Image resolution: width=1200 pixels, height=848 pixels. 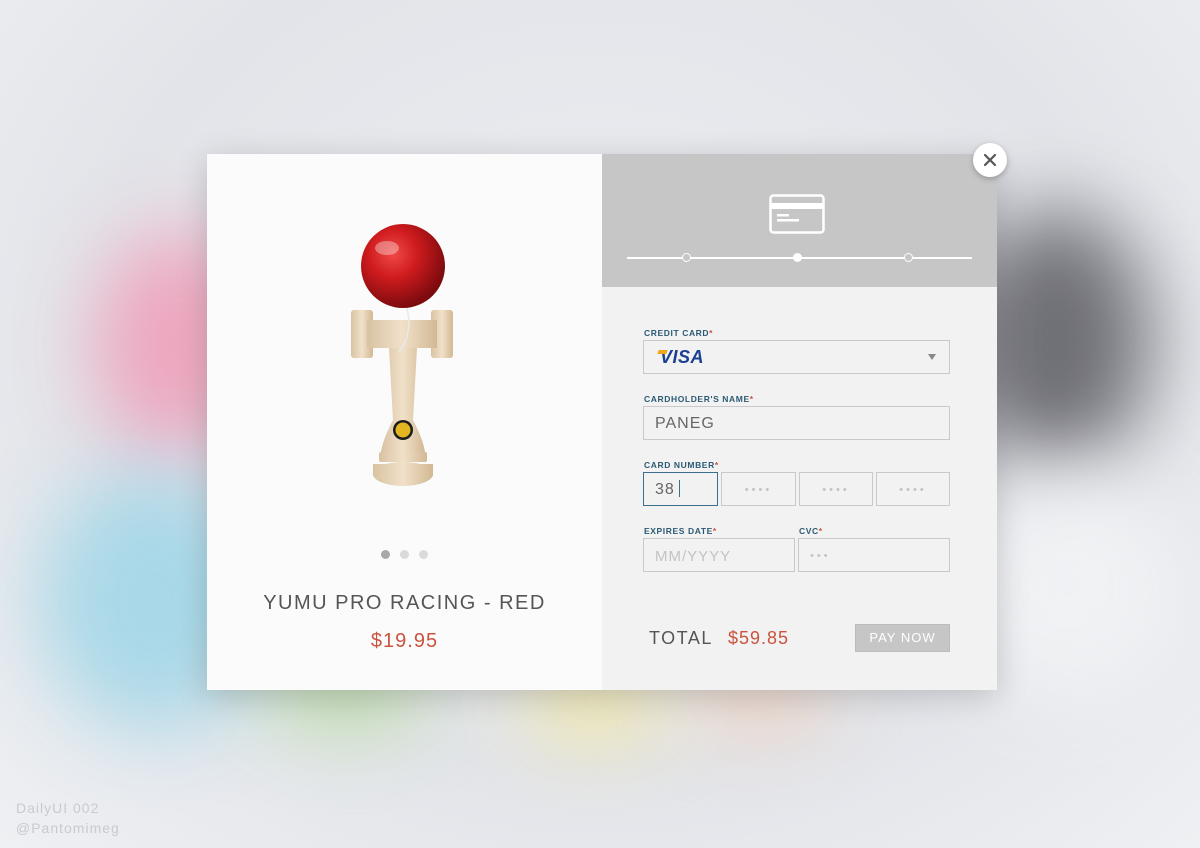 I want to click on card-number-input-1: 38, so click(x=680, y=489).